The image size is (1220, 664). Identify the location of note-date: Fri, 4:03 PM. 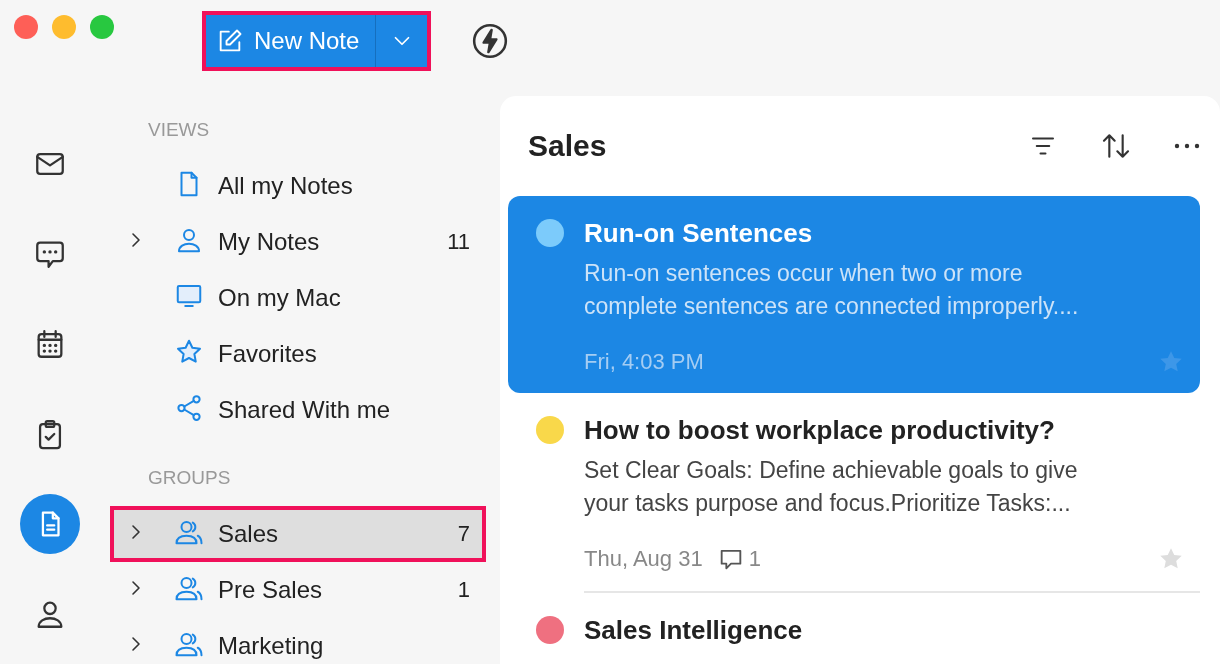
(644, 362).